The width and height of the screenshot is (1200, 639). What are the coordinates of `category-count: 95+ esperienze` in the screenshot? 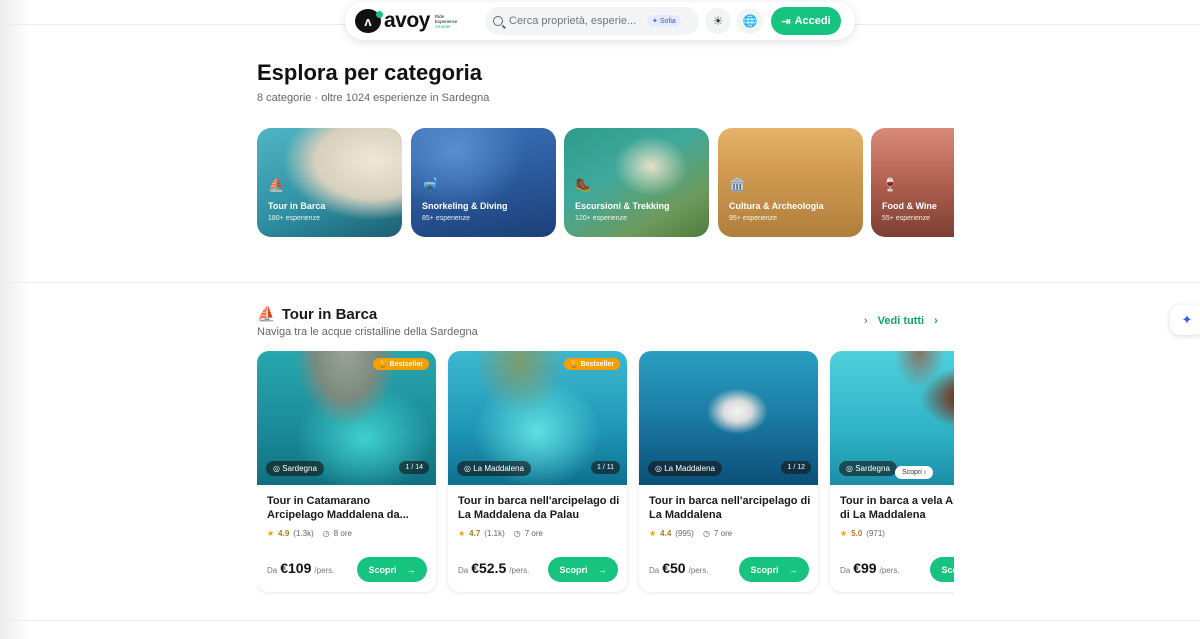 It's located at (753, 218).